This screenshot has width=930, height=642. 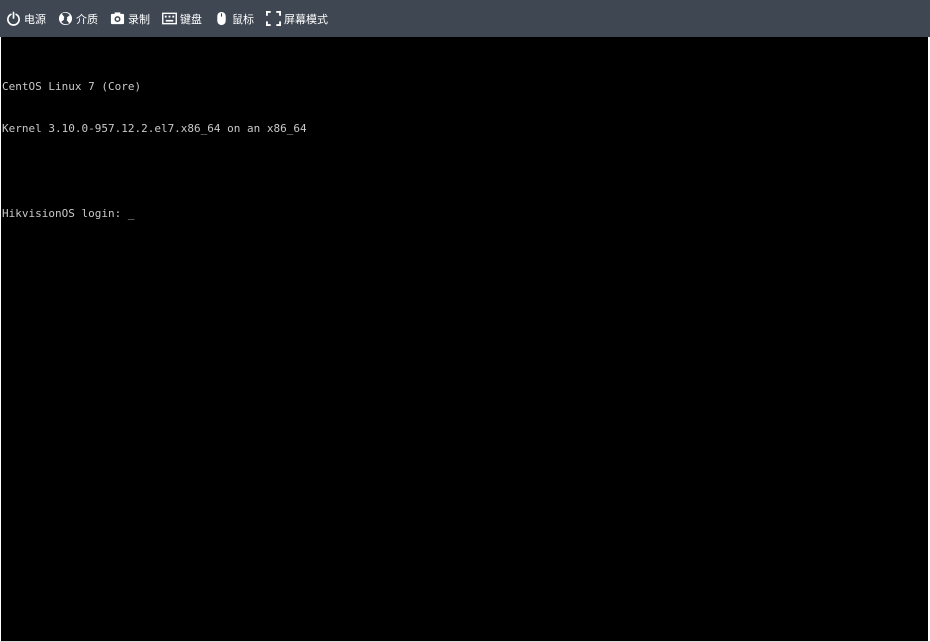 I want to click on login-prompt-line: HikvisionOS login: _, so click(x=154, y=214).